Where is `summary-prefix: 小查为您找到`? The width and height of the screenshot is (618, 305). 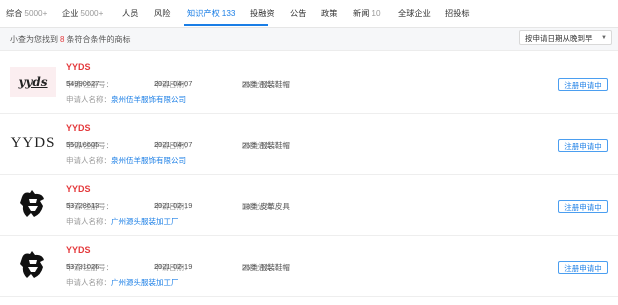
summary-prefix: 小查为您找到 is located at coordinates (34, 39).